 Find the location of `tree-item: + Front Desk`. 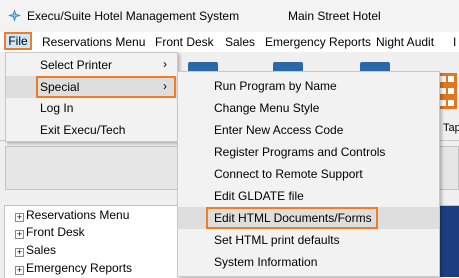

tree-item: + Front Desk is located at coordinates (50, 233).